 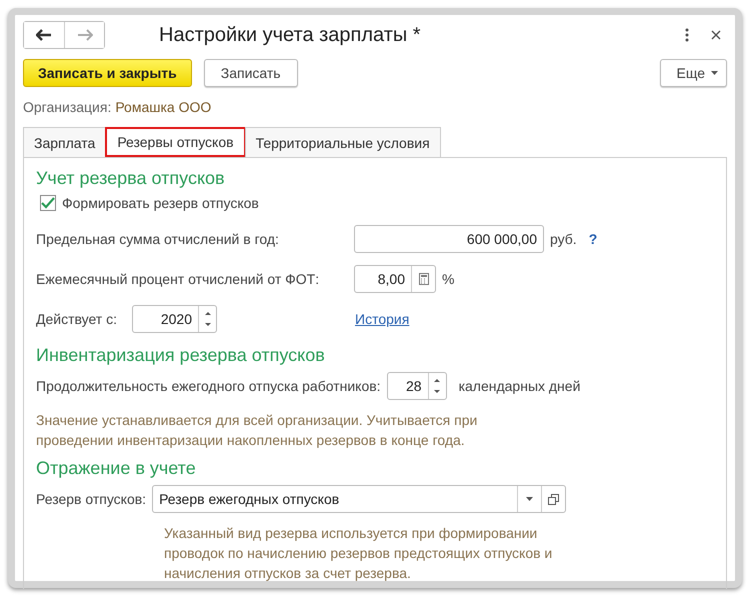 I want to click on section-heading: Отражение в учете, so click(x=116, y=468).